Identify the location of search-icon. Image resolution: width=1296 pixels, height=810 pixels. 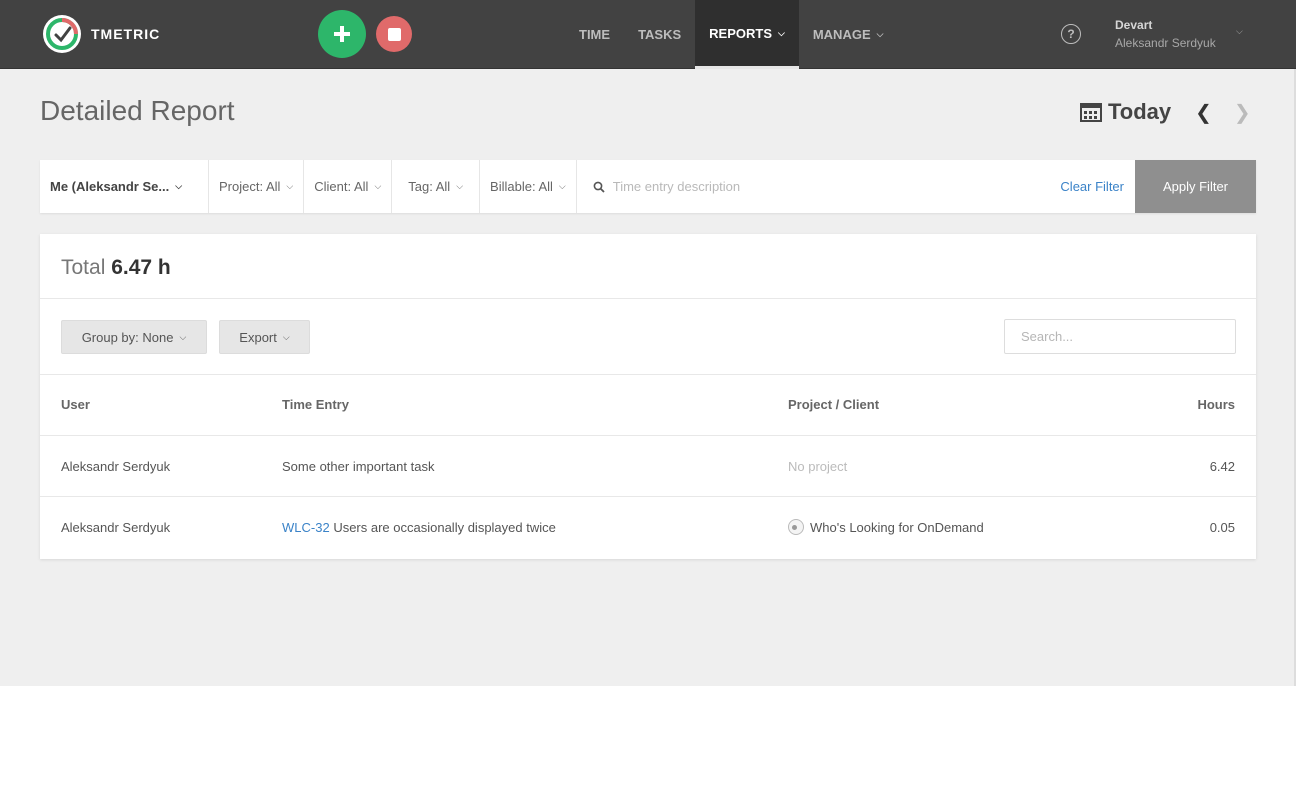
(599, 187).